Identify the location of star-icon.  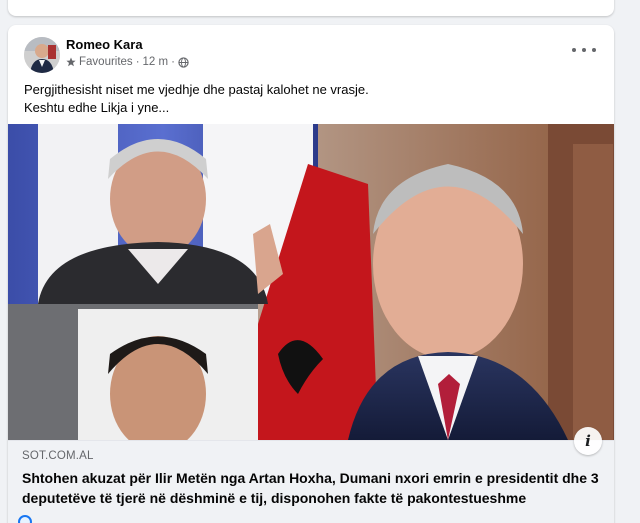
(71, 62).